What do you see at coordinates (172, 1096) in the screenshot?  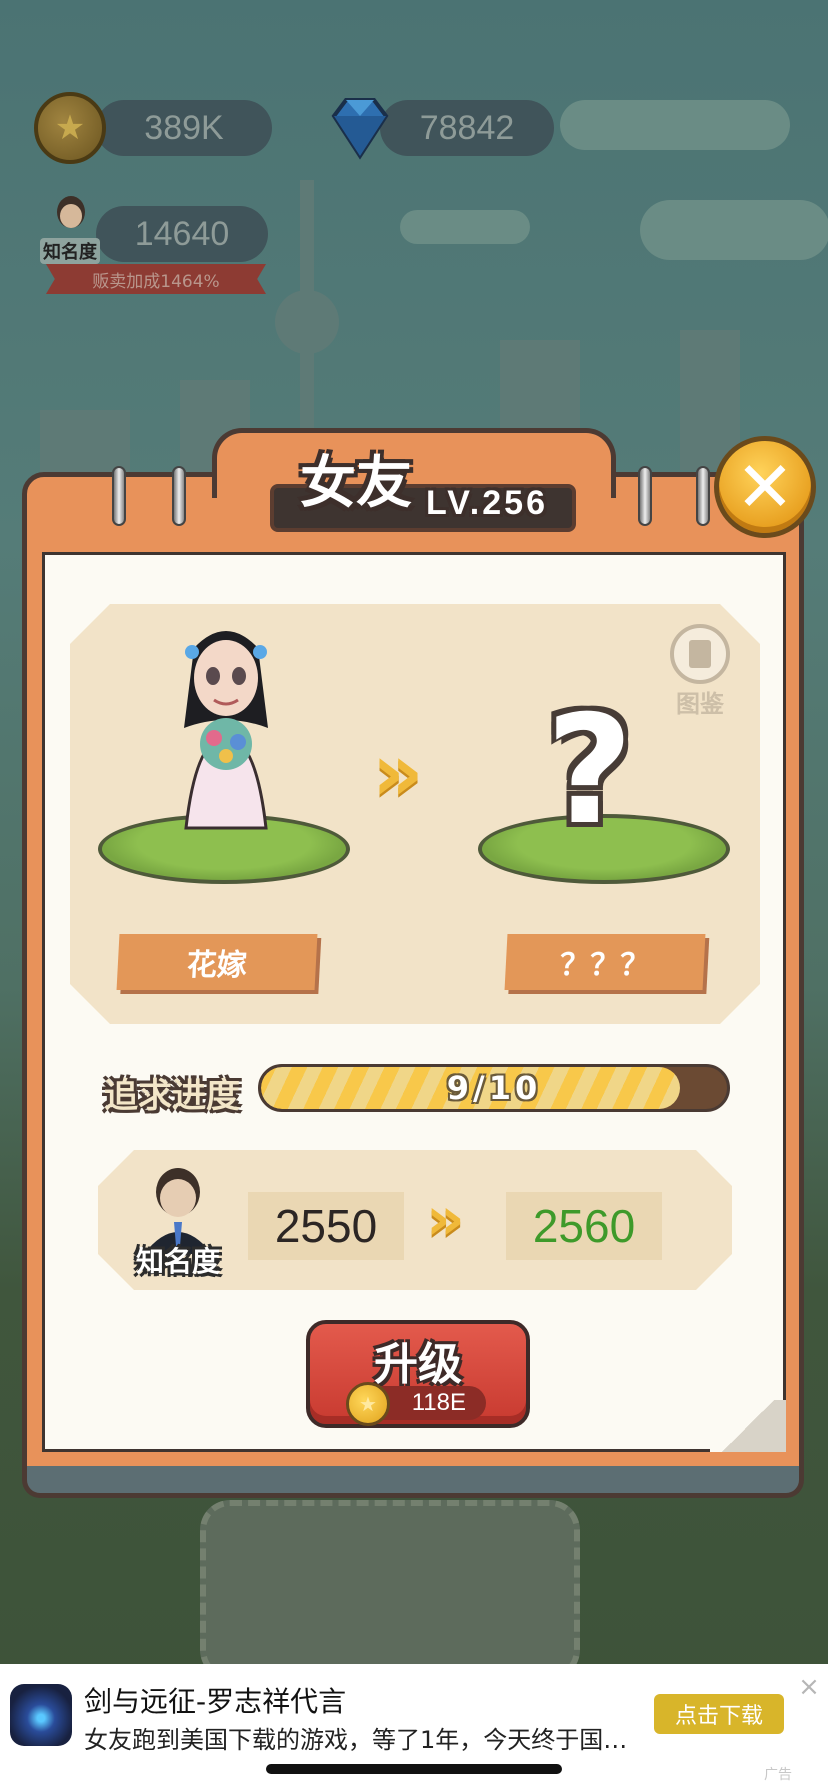 I see `progress-label: 追求进度` at bounding box center [172, 1096].